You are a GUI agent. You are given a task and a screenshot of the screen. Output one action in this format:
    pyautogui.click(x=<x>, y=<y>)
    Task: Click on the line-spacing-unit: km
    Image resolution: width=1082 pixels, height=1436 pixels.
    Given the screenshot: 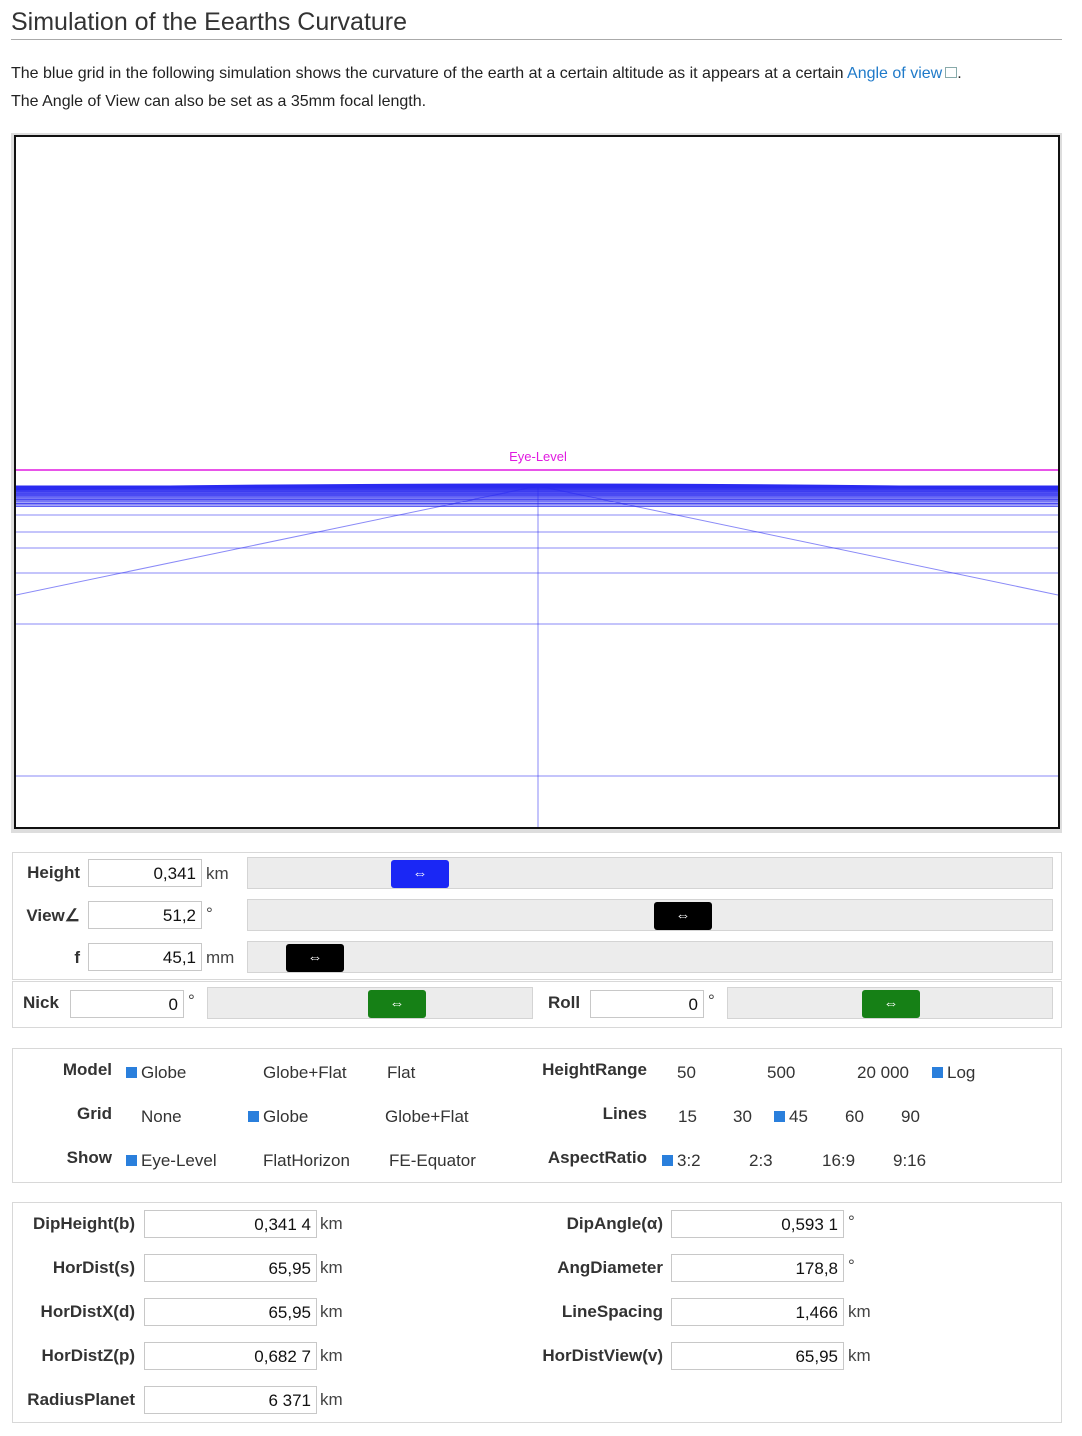 What is the action you would take?
    pyautogui.click(x=859, y=1311)
    